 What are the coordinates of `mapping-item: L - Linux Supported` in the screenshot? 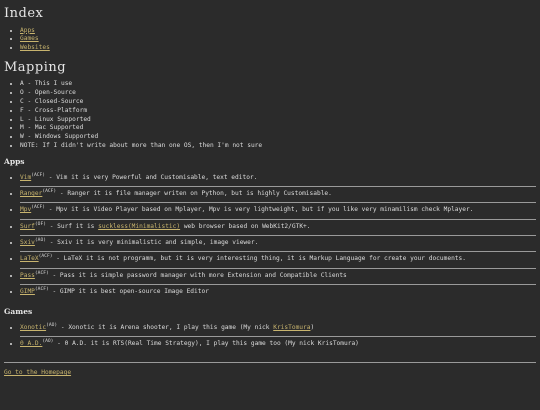 It's located at (278, 120).